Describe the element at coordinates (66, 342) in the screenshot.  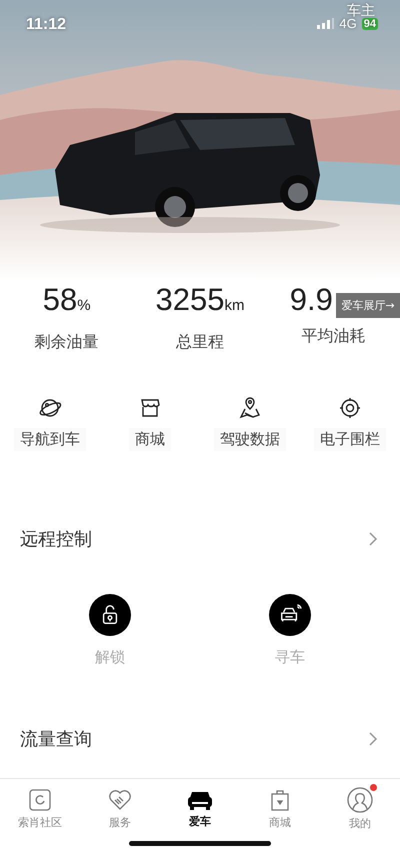
I see `stat-label: 剩余油量` at that location.